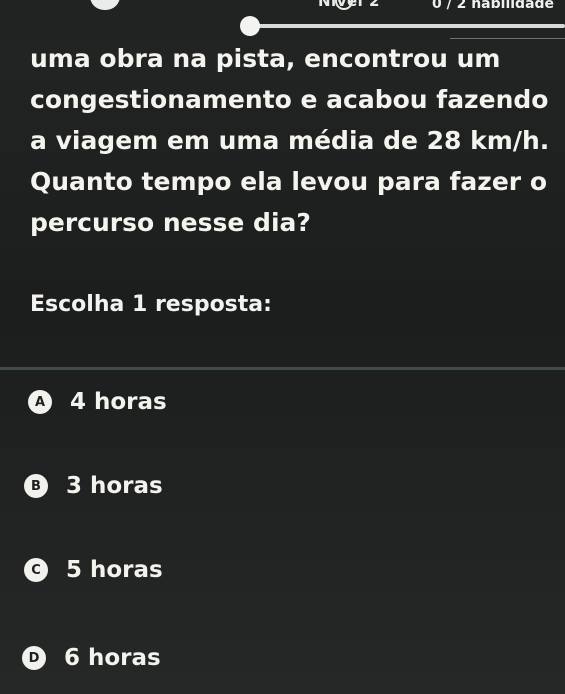 The image size is (565, 694). I want to click on option-letter-badge: C, so click(36, 570).